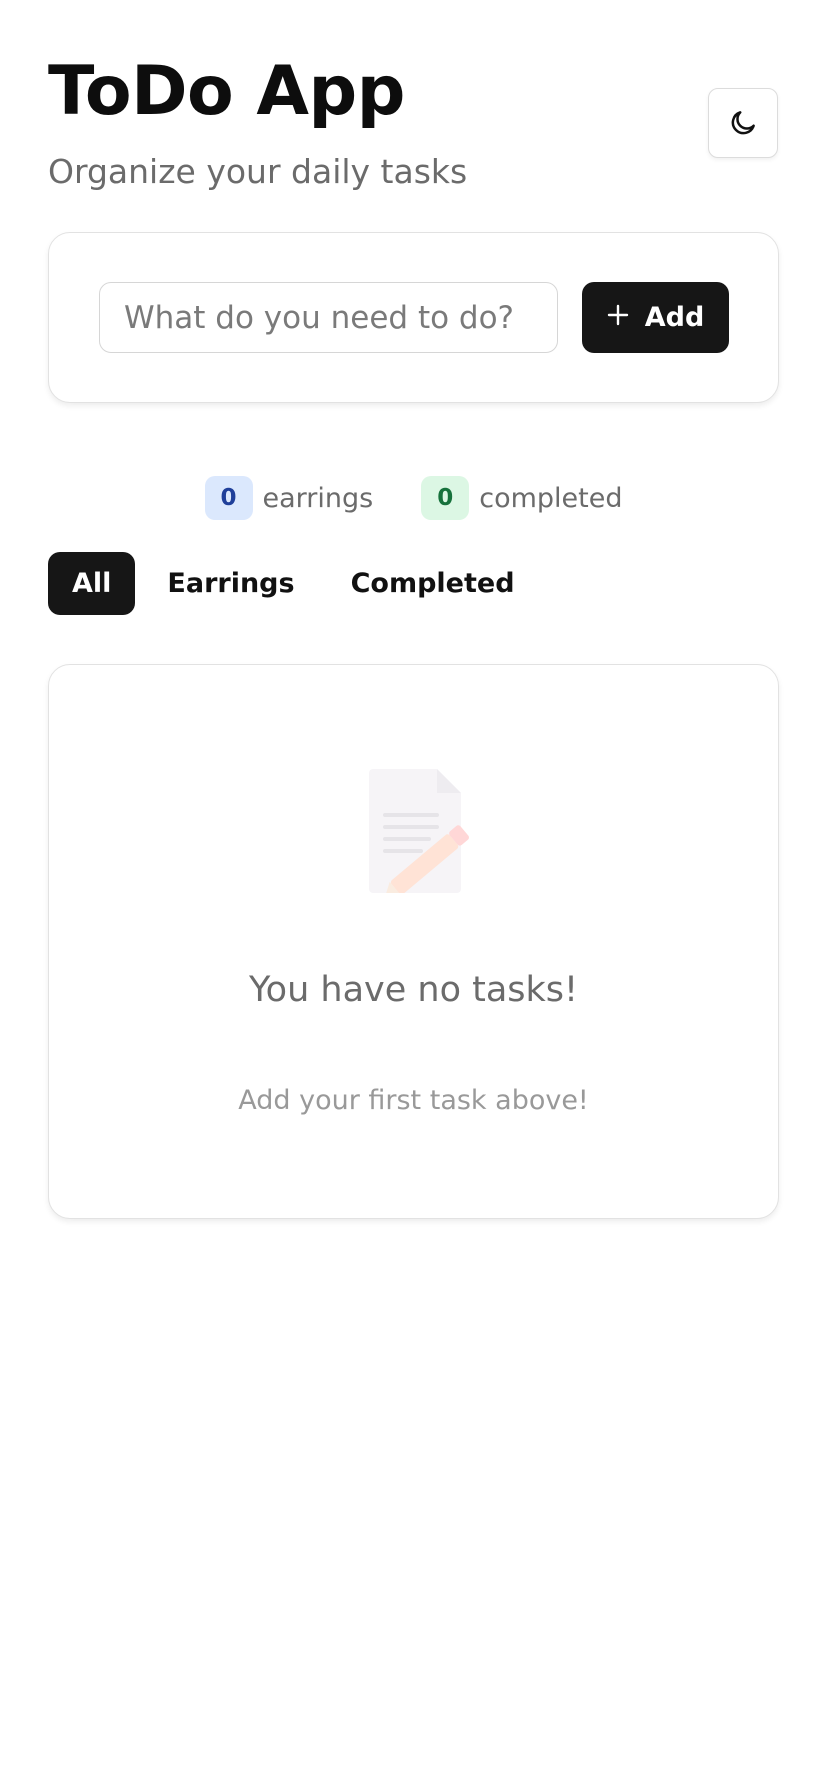 Image resolution: width=827 pixels, height=1791 pixels. Describe the element at coordinates (551, 498) in the screenshot. I see `completed-stat-label: completed` at that location.